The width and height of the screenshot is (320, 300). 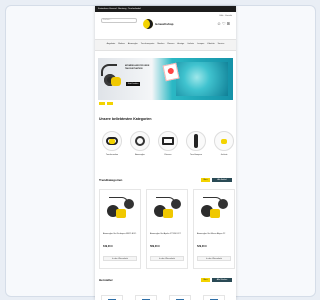 I want to click on regulator-icon, so click(x=140, y=141).